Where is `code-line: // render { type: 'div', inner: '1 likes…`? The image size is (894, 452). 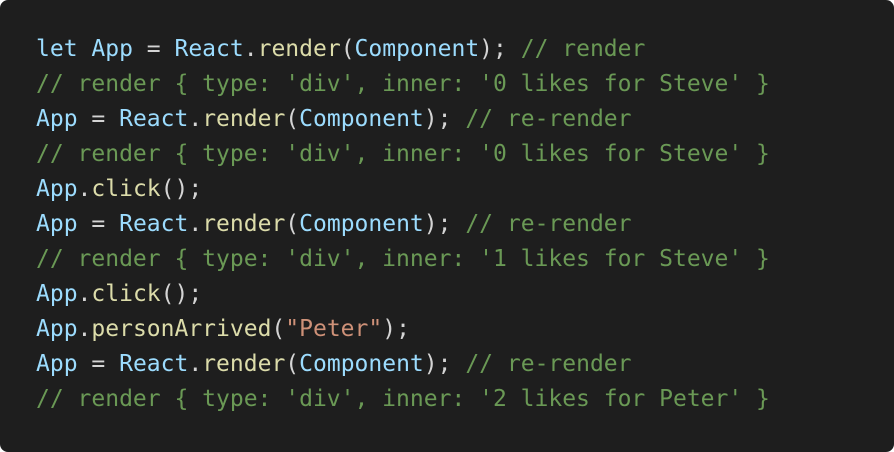
code-line: // render { type: 'div', inner: '1 likes… is located at coordinates (447, 259).